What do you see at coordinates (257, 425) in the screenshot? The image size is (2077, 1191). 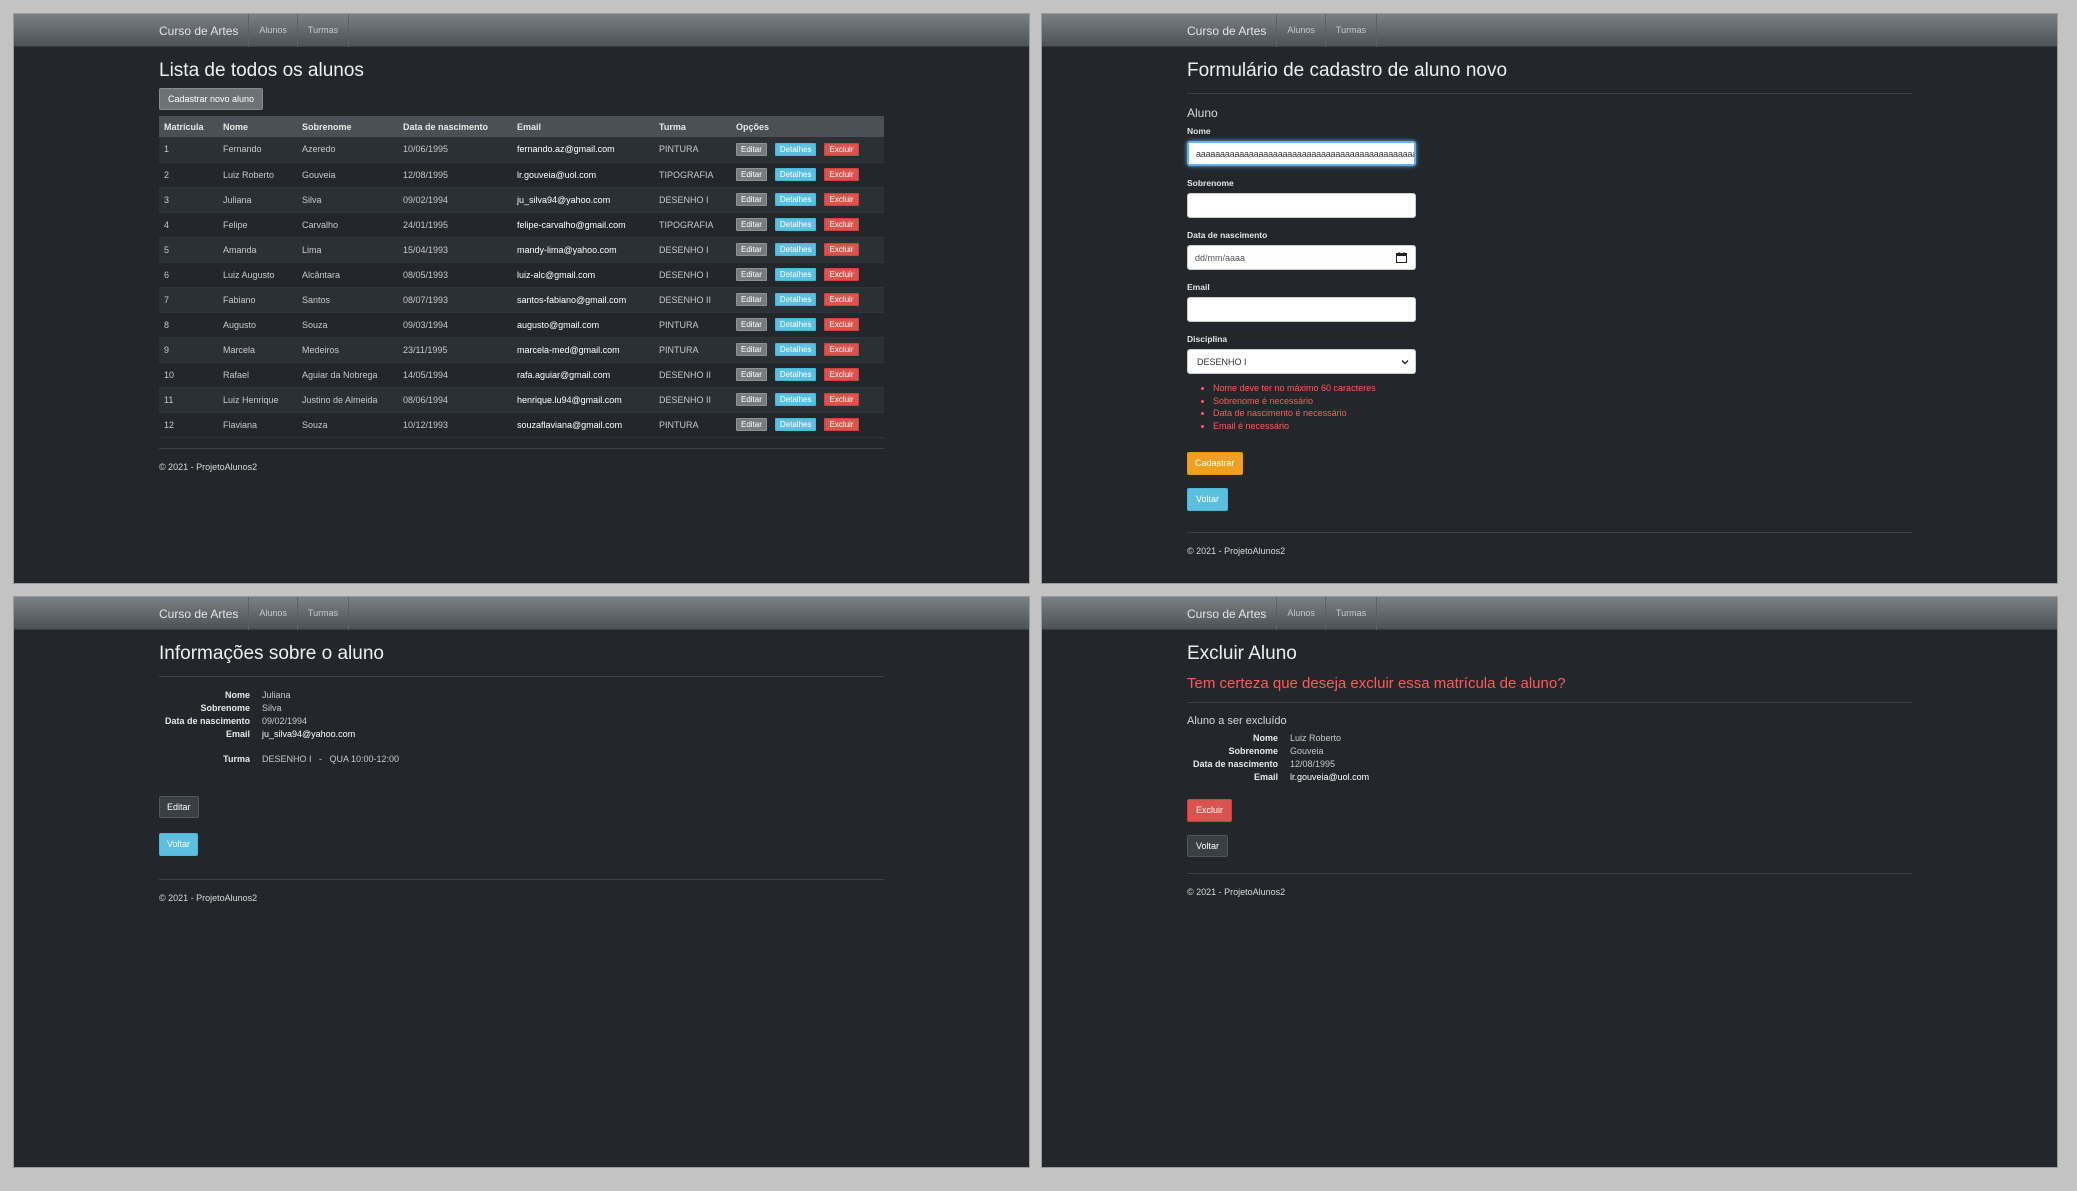 I see `cell-nome: Flaviana` at bounding box center [257, 425].